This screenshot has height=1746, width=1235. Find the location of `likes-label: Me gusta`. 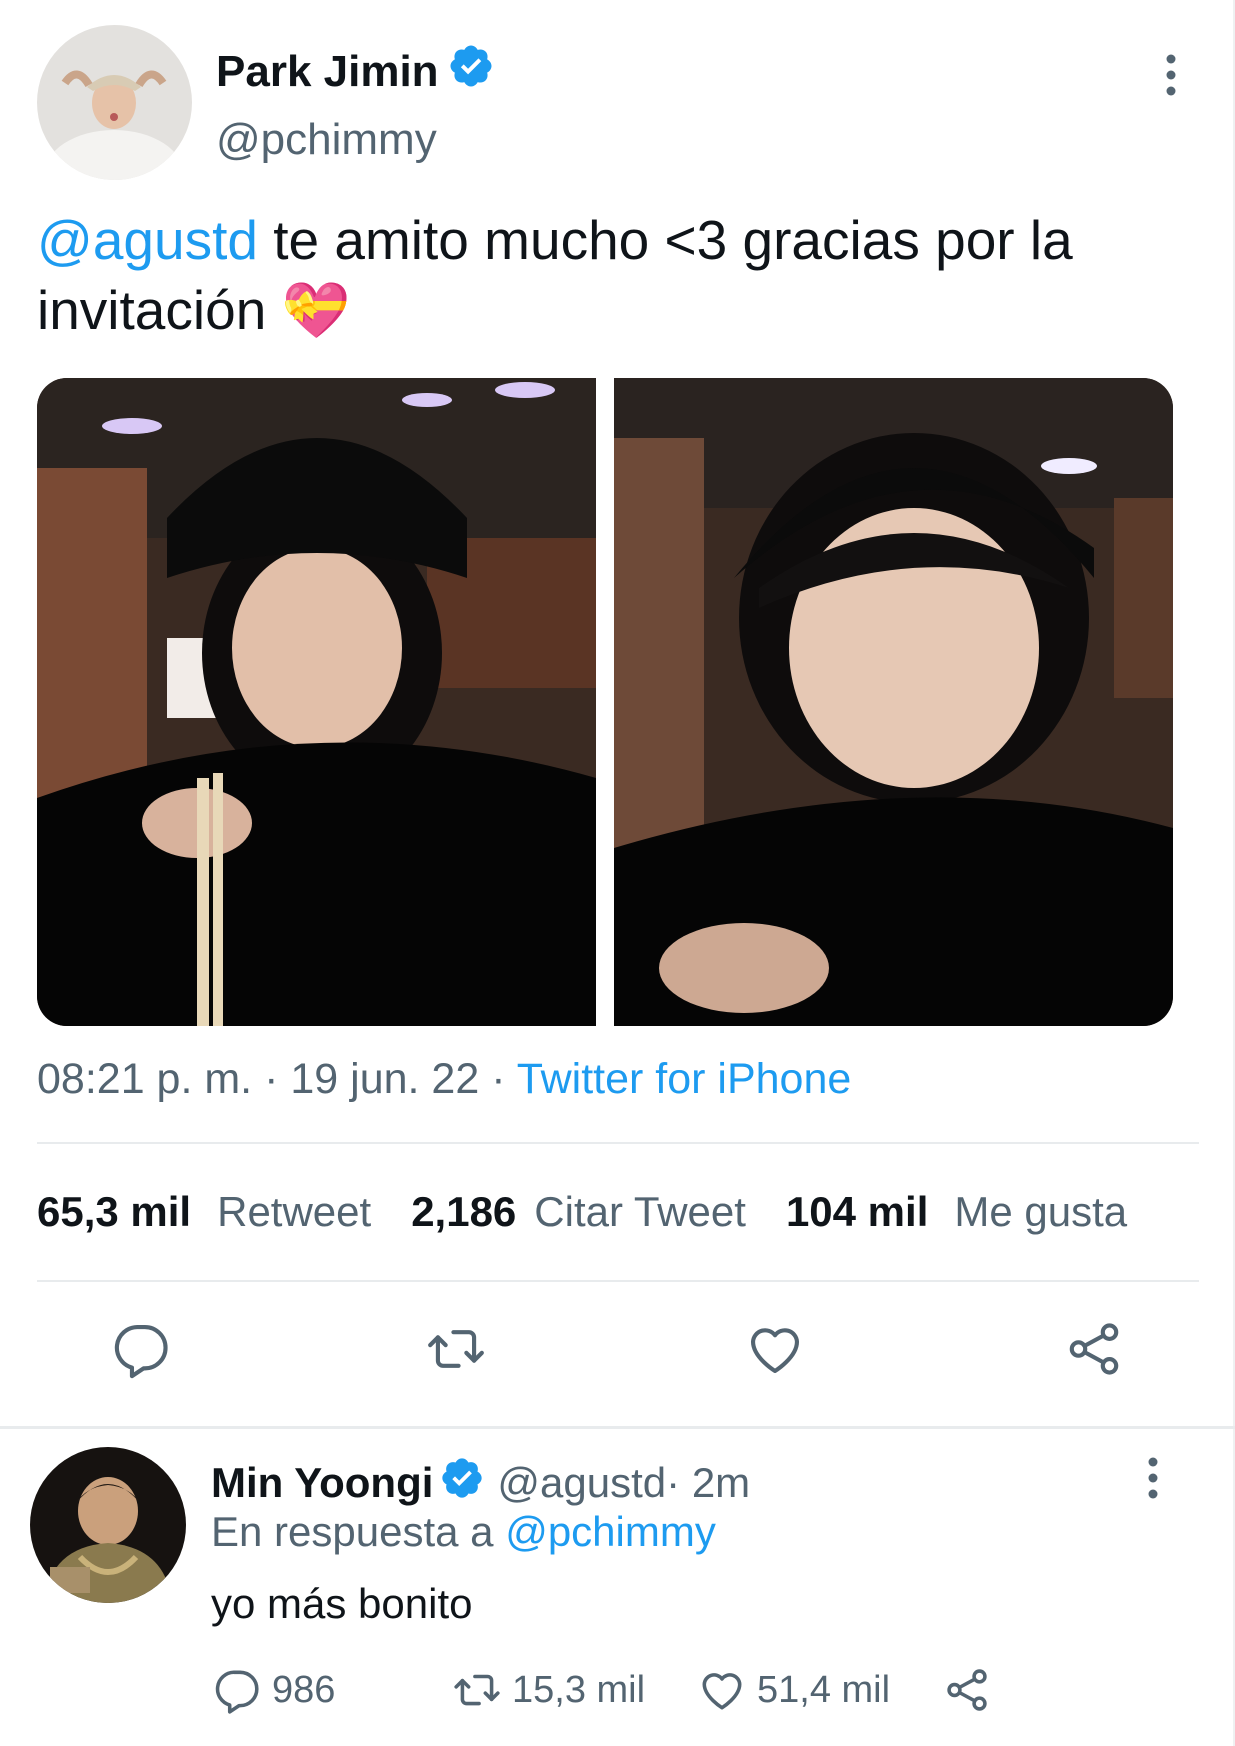

likes-label: Me gusta is located at coordinates (1041, 1211).